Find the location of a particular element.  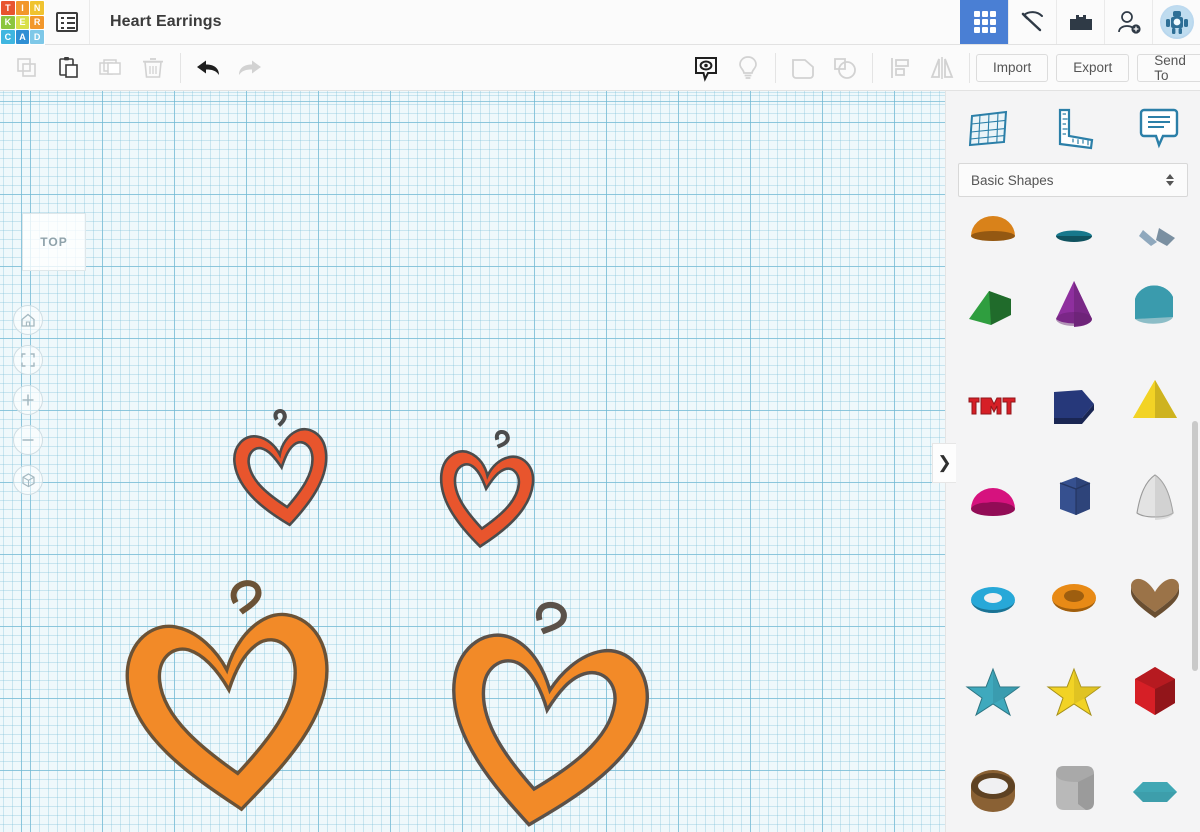

shape-polyhedron-red is located at coordinates (1154, 690).